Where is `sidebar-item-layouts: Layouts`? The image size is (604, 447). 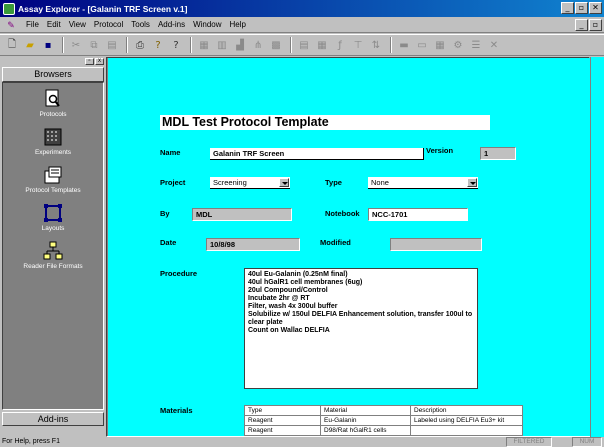
sidebar-item-layouts: Layouts is located at coordinates (53, 222).